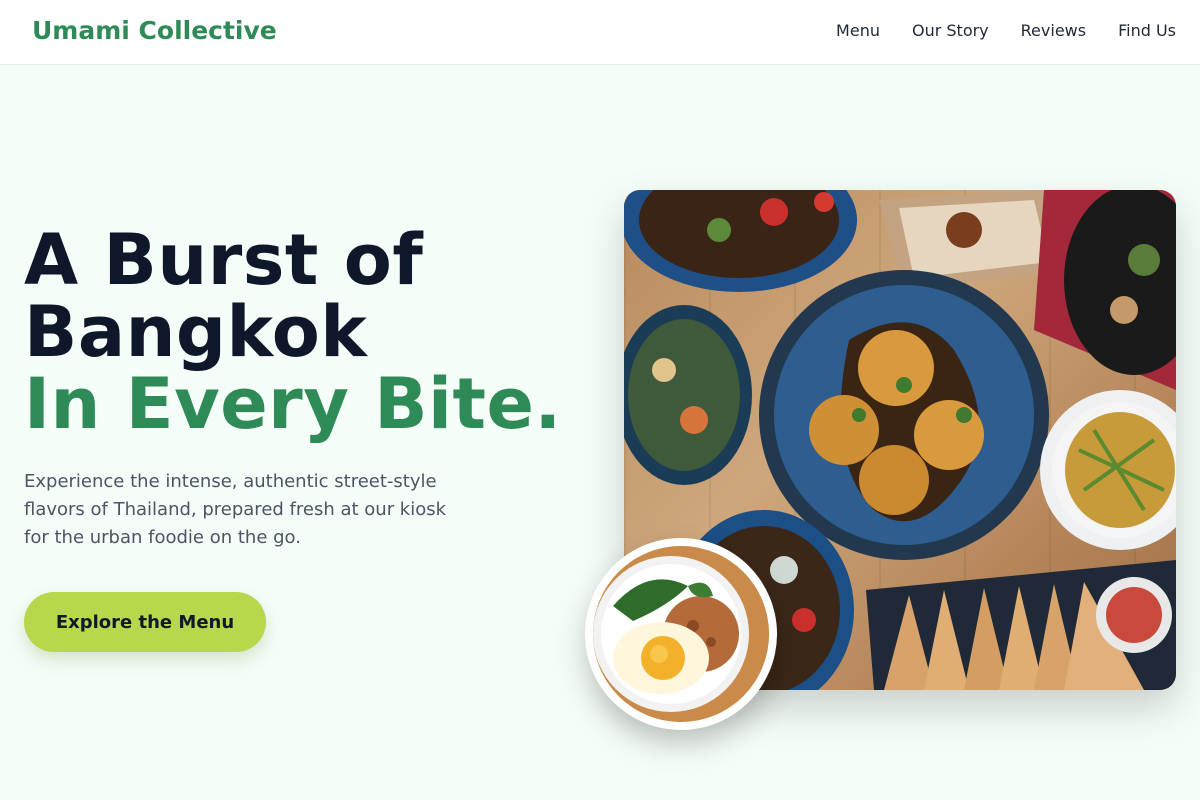 The image size is (1200, 800). I want to click on nav-link-reviews: Reviews, so click(1053, 30).